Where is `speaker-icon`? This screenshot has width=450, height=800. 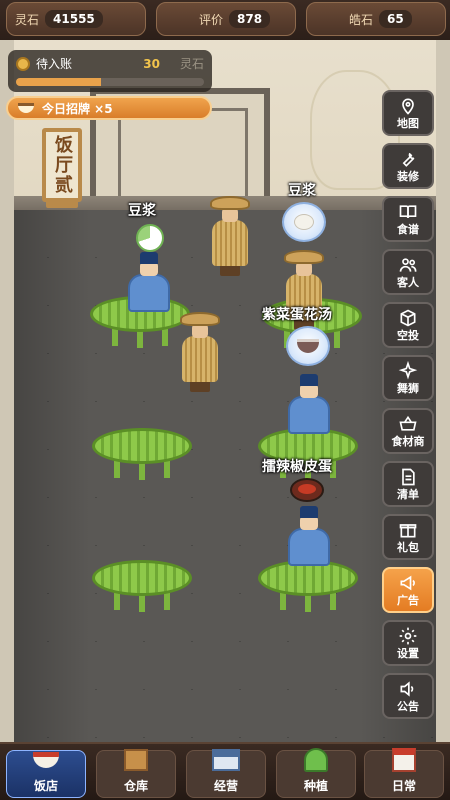 speaker-icon is located at coordinates (408, 689).